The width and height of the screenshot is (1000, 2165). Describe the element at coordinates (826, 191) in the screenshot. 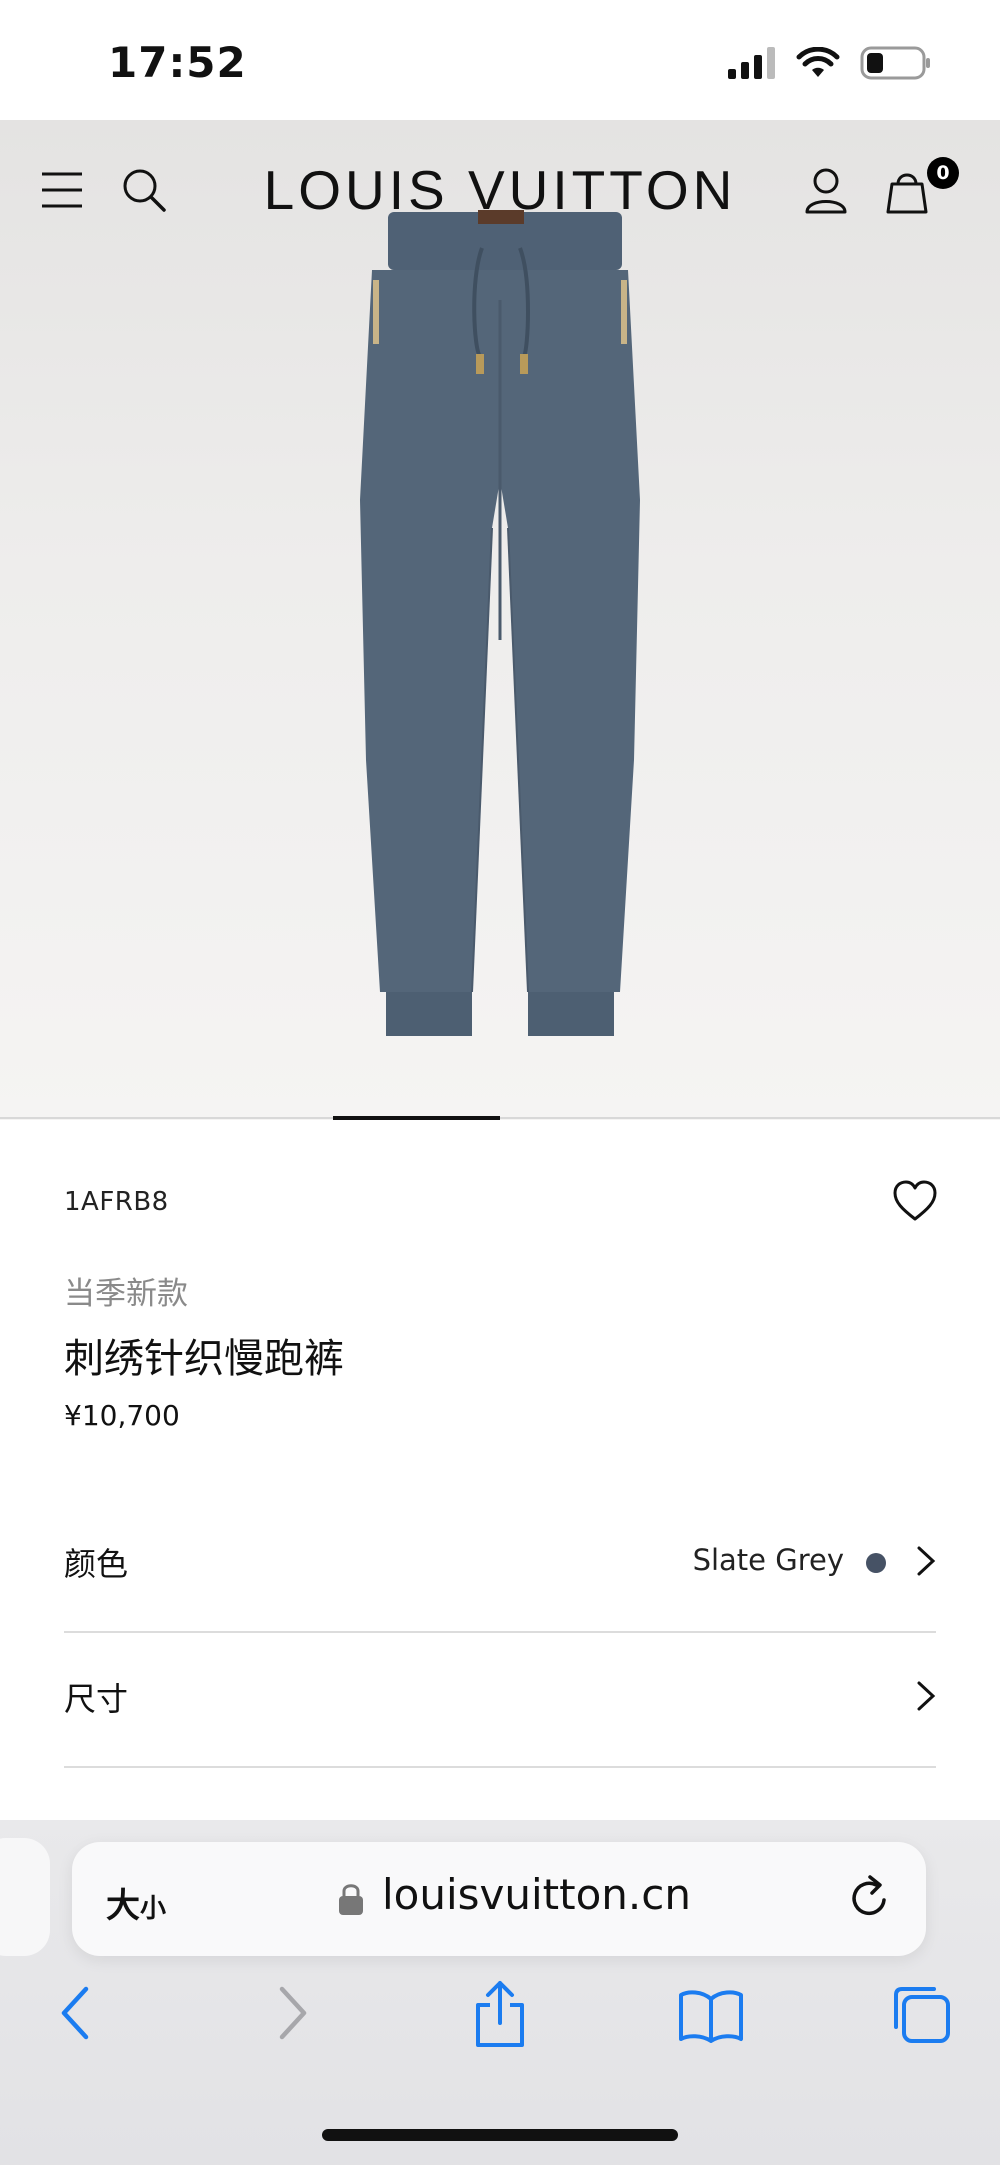

I see `account-icon` at that location.